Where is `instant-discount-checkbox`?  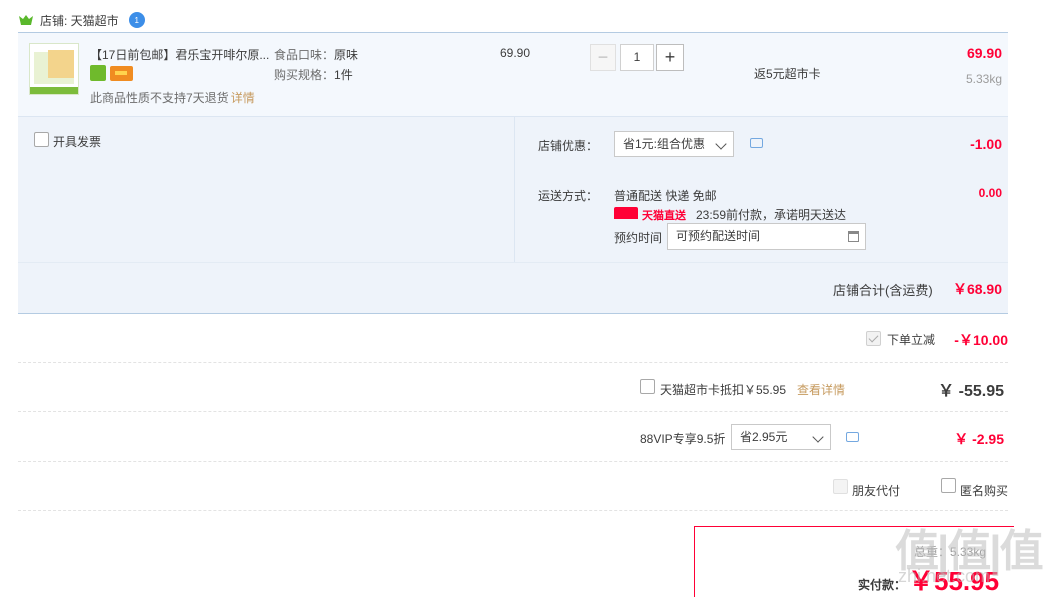
instant-discount-checkbox is located at coordinates (873, 338).